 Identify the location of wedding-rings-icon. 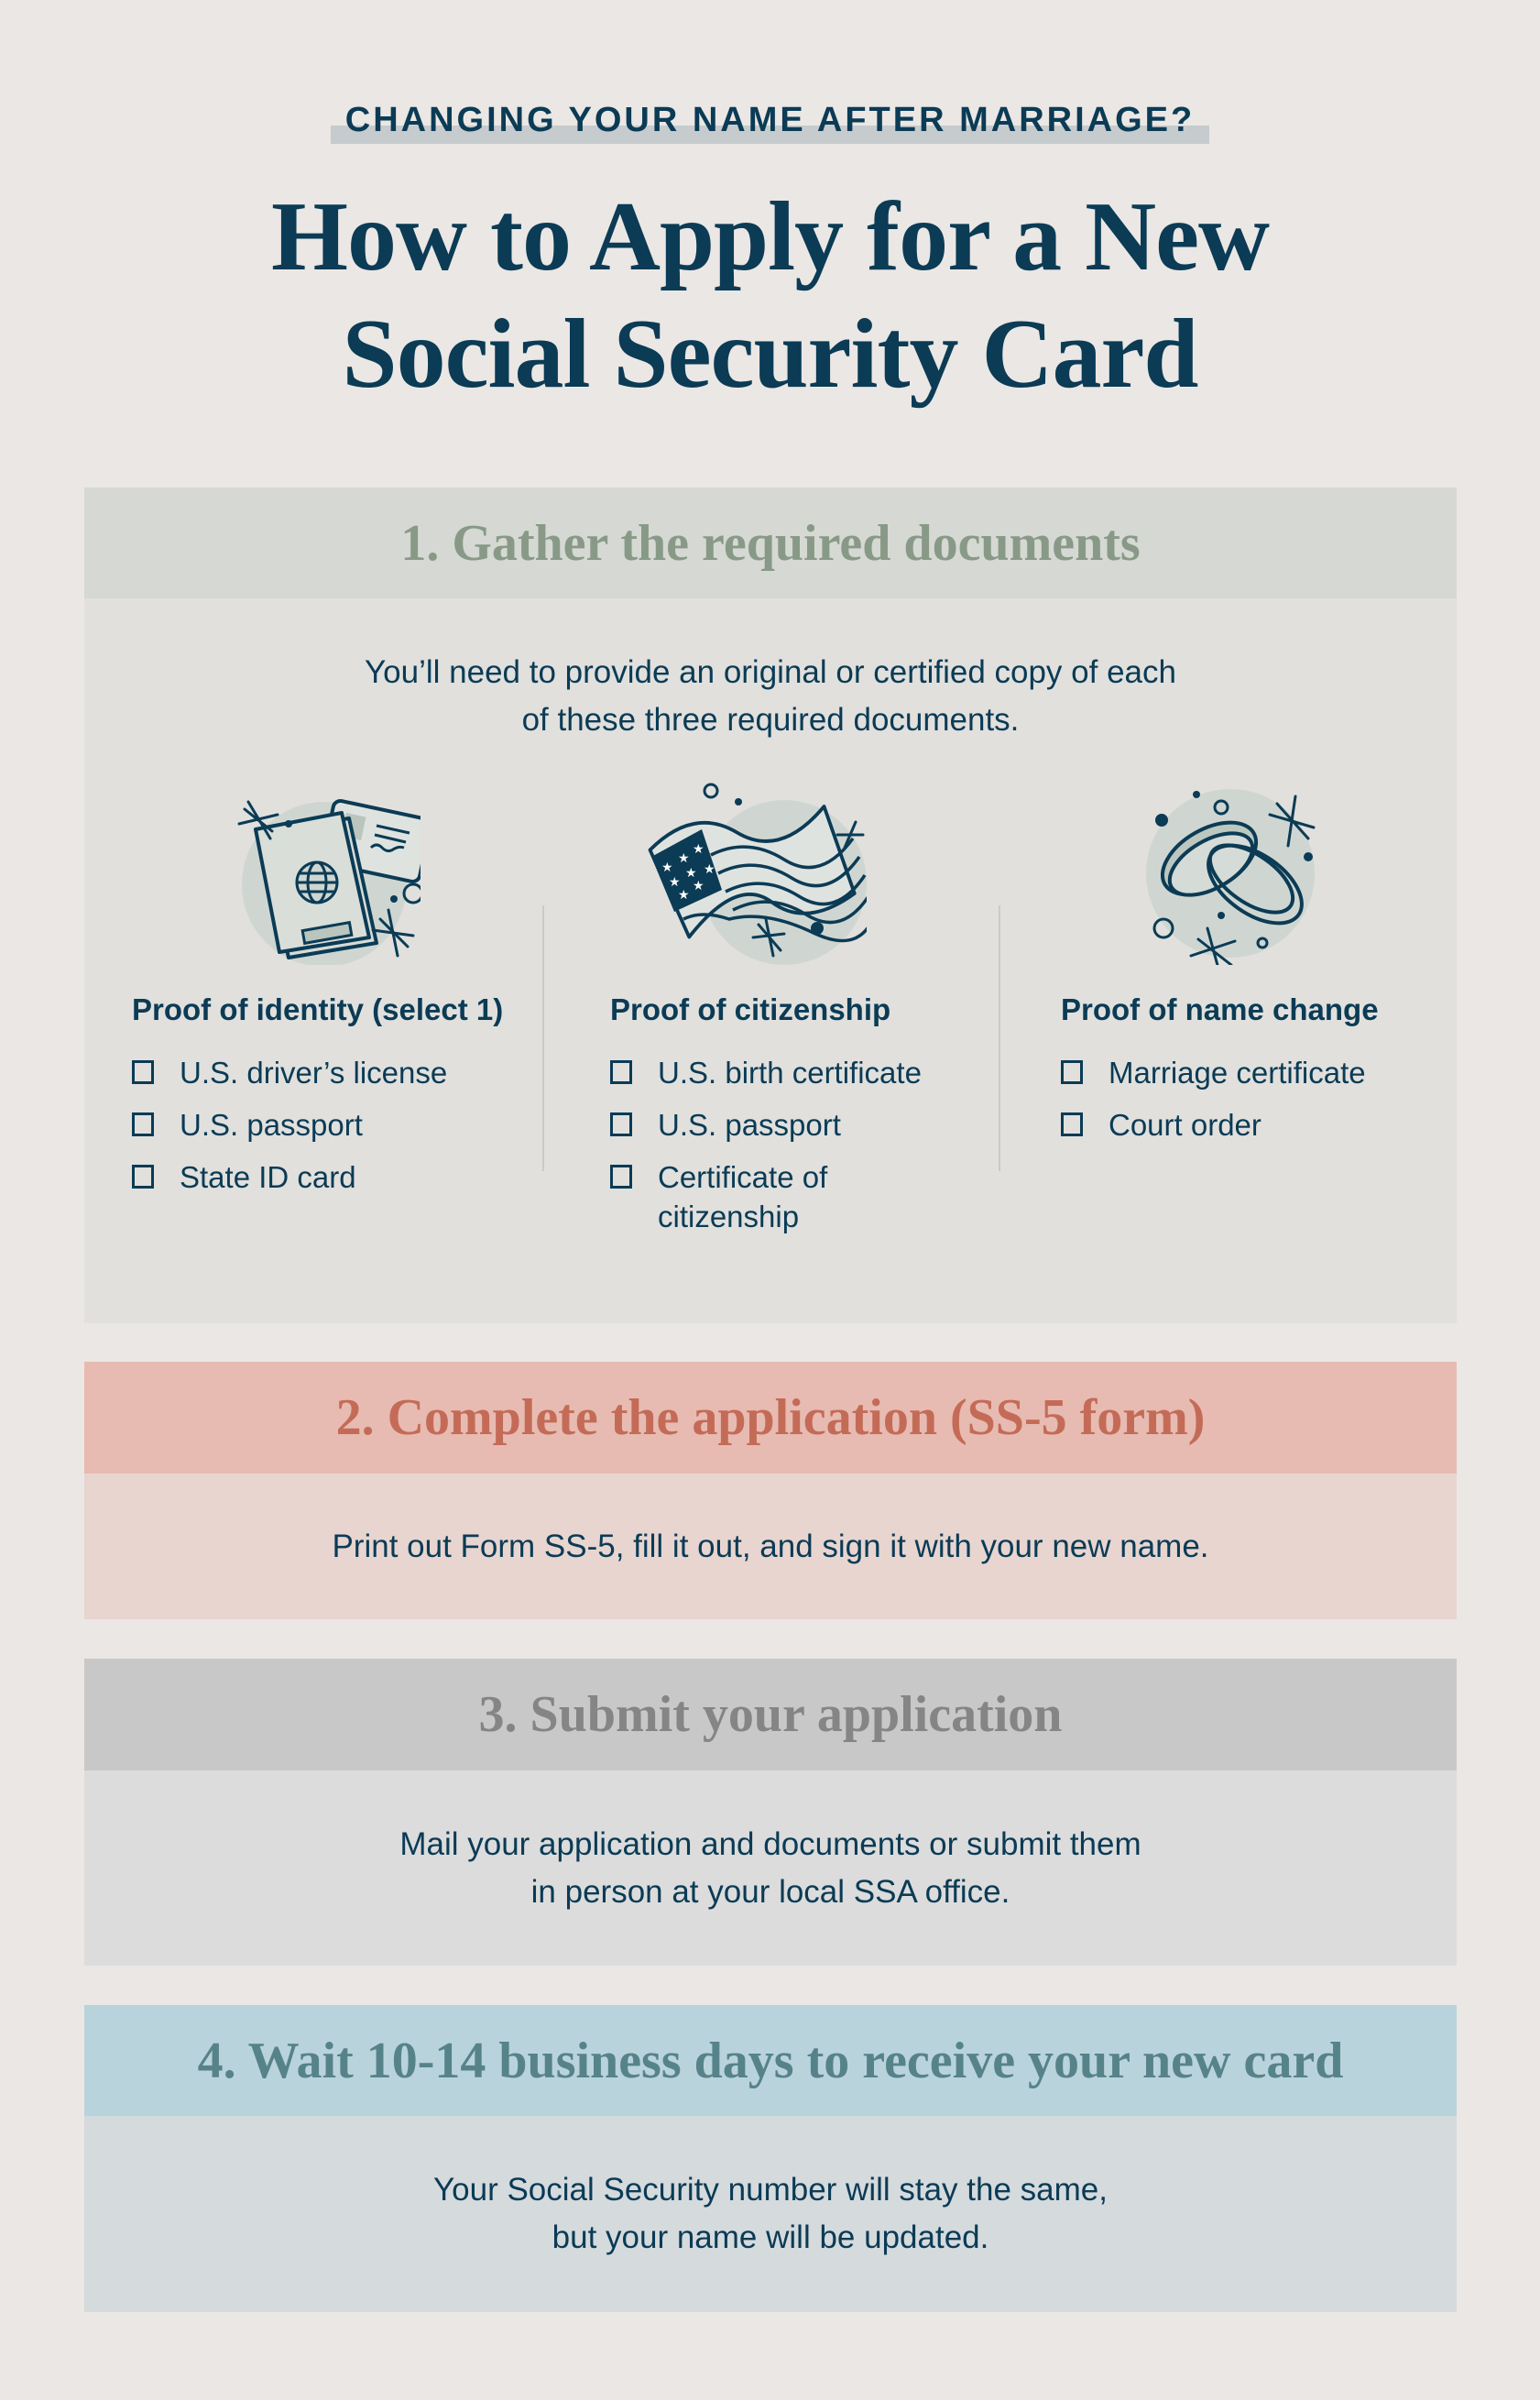
(1235, 876).